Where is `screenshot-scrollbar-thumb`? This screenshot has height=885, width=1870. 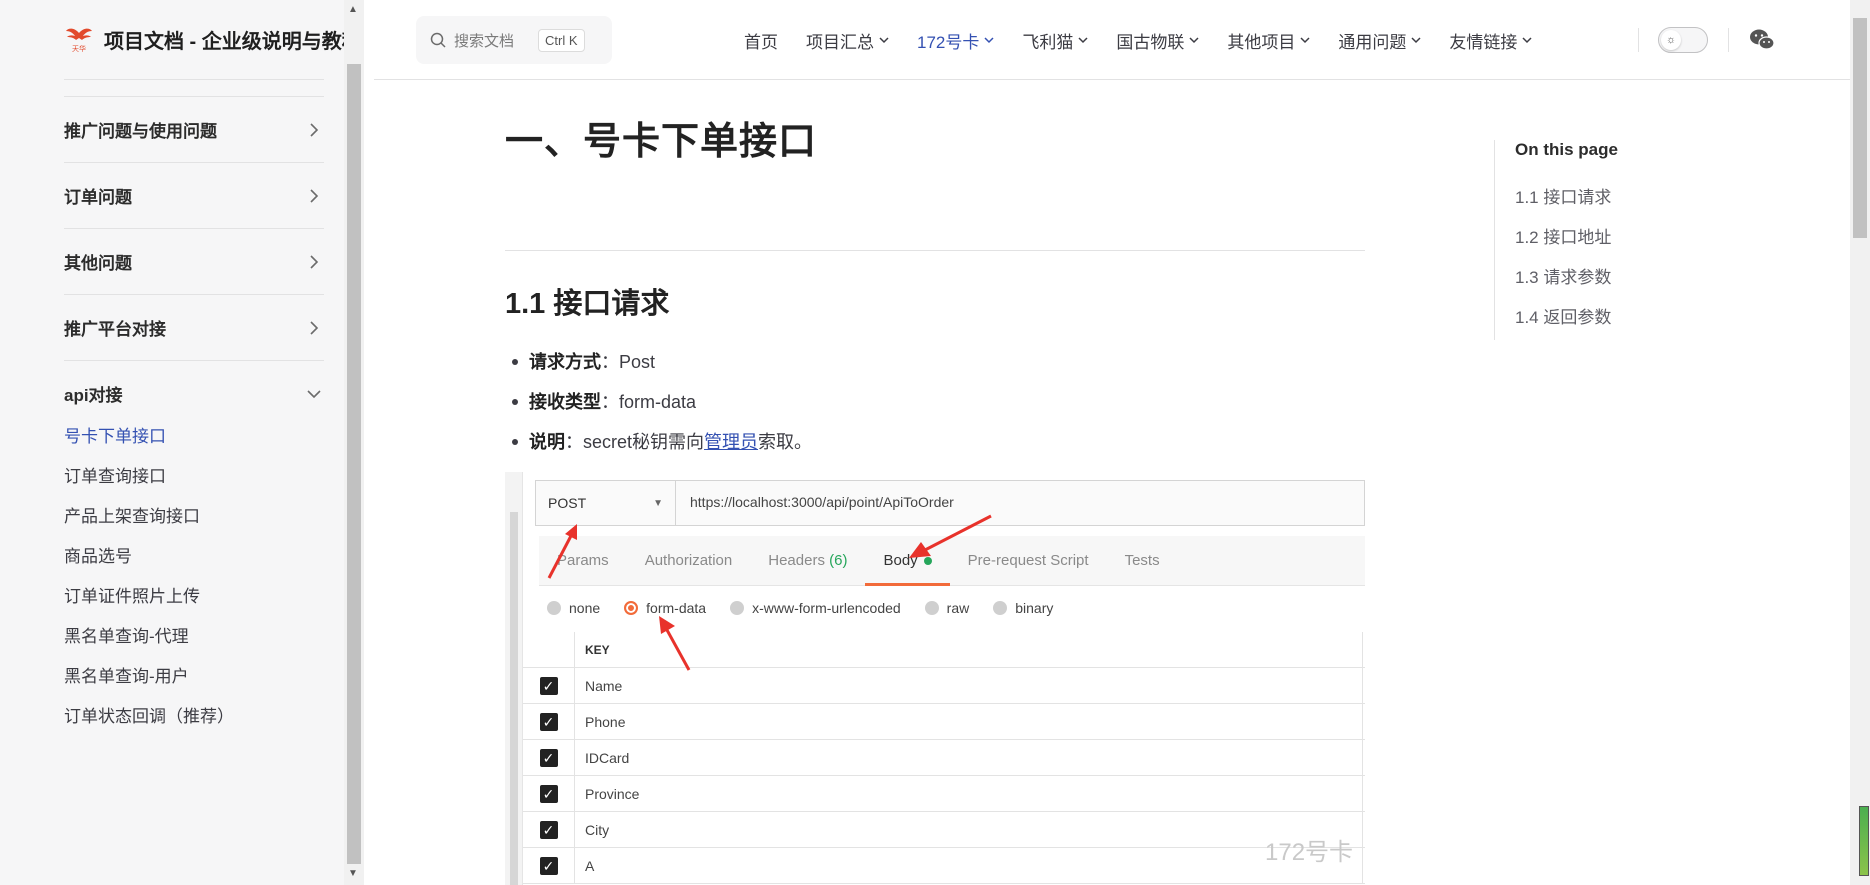 screenshot-scrollbar-thumb is located at coordinates (514, 698).